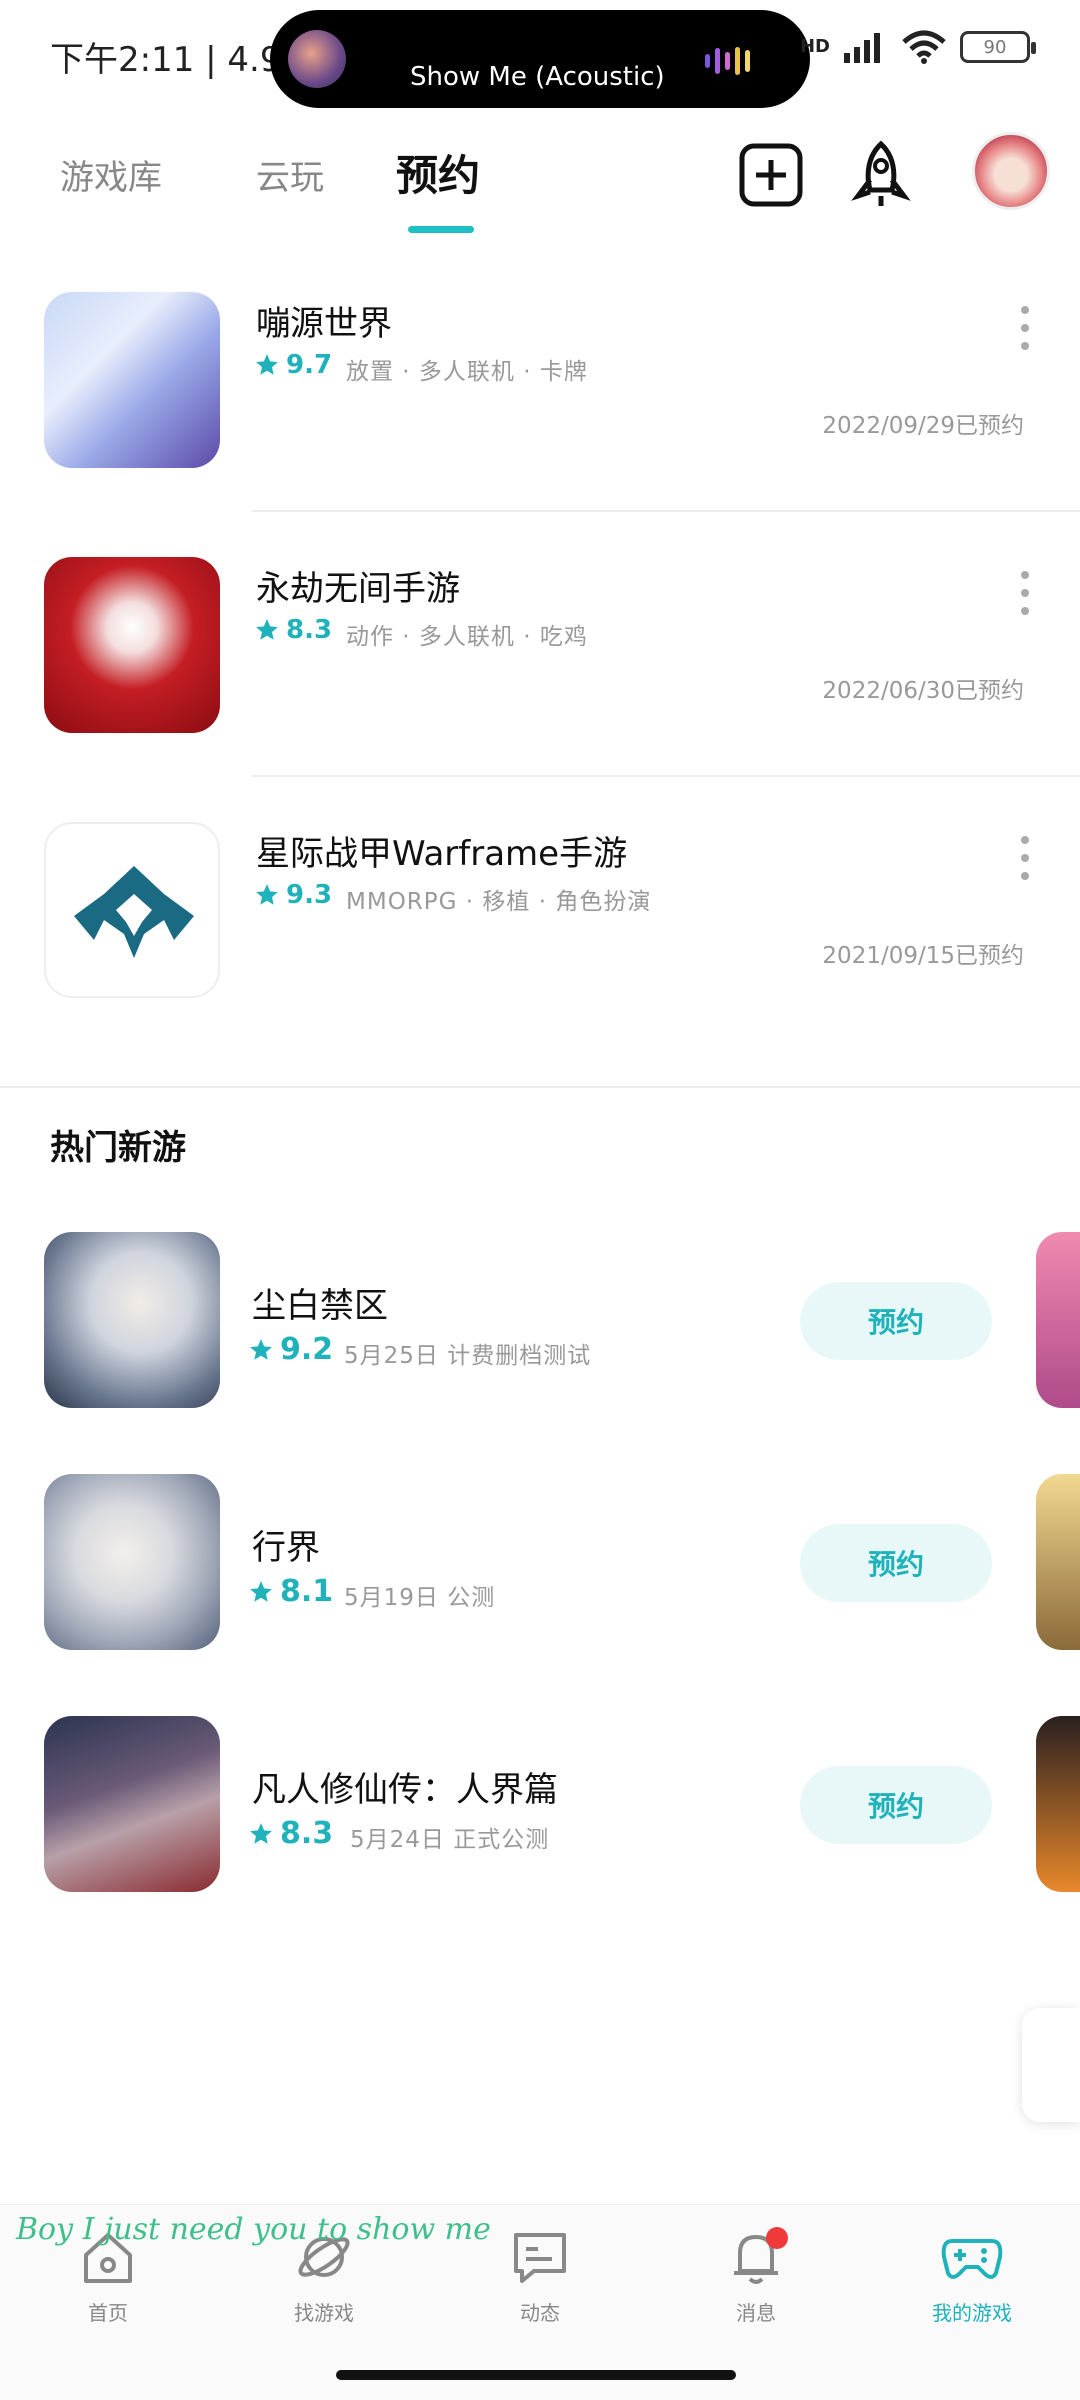 The height and width of the screenshot is (2400, 1080). I want to click on home-indicator, so click(536, 2375).